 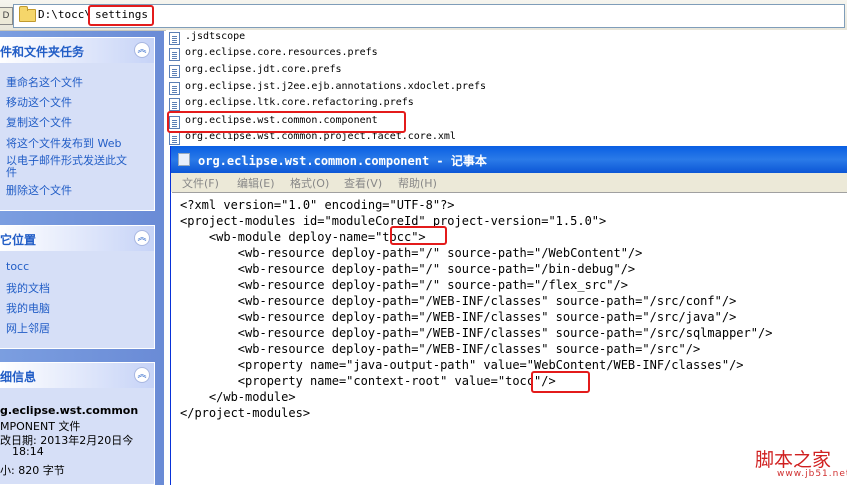 What do you see at coordinates (77, 238) in the screenshot?
I see `other-places-header: 它位置 ︽` at bounding box center [77, 238].